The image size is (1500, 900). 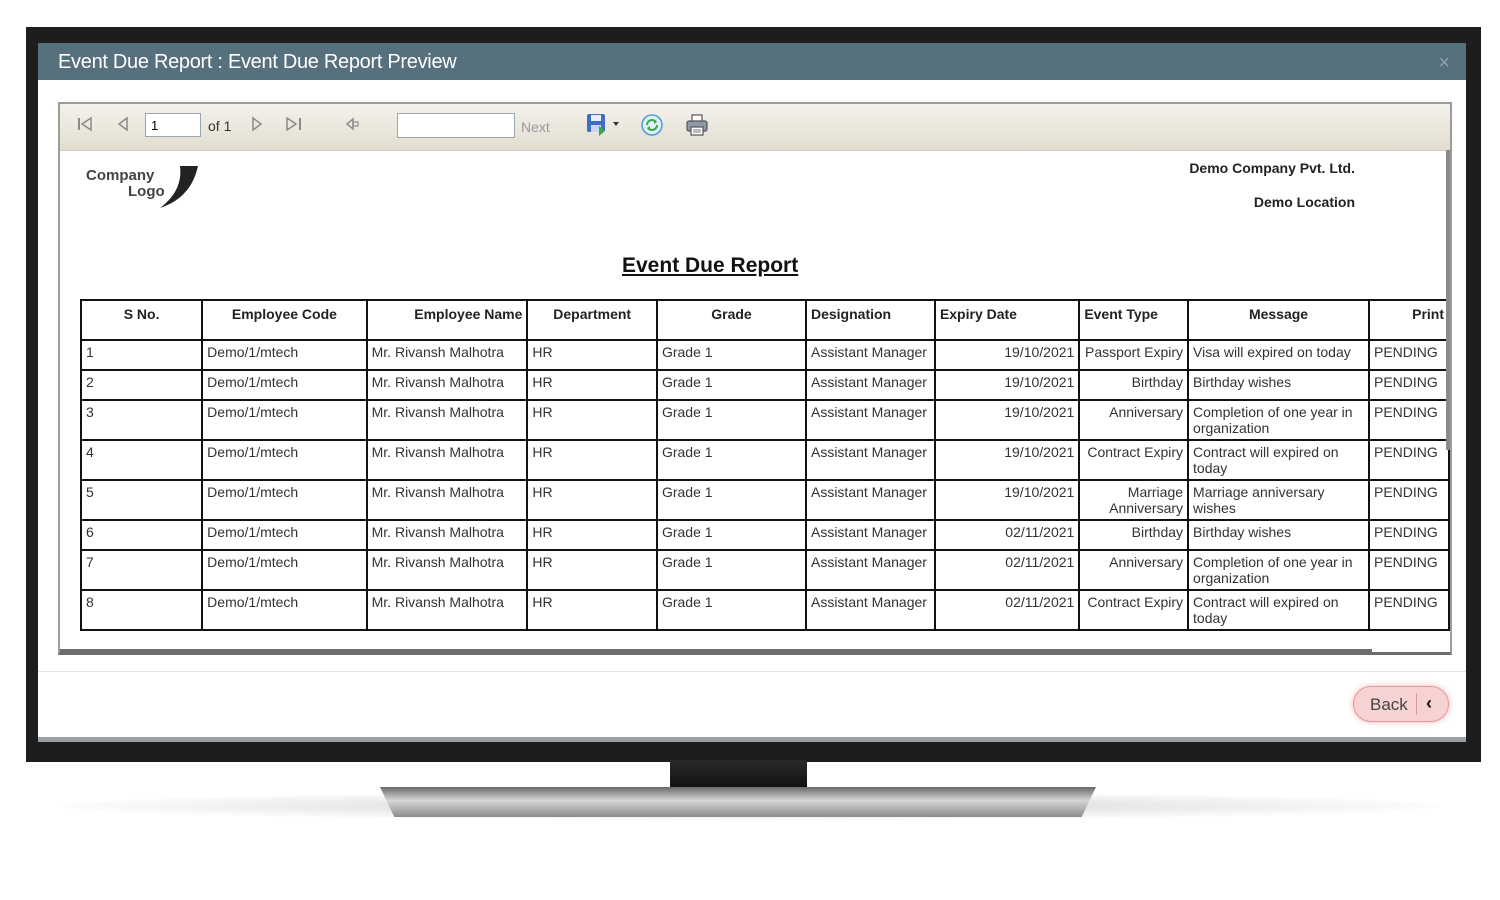 What do you see at coordinates (141, 355) in the screenshot?
I see `table-cell-sno: 1` at bounding box center [141, 355].